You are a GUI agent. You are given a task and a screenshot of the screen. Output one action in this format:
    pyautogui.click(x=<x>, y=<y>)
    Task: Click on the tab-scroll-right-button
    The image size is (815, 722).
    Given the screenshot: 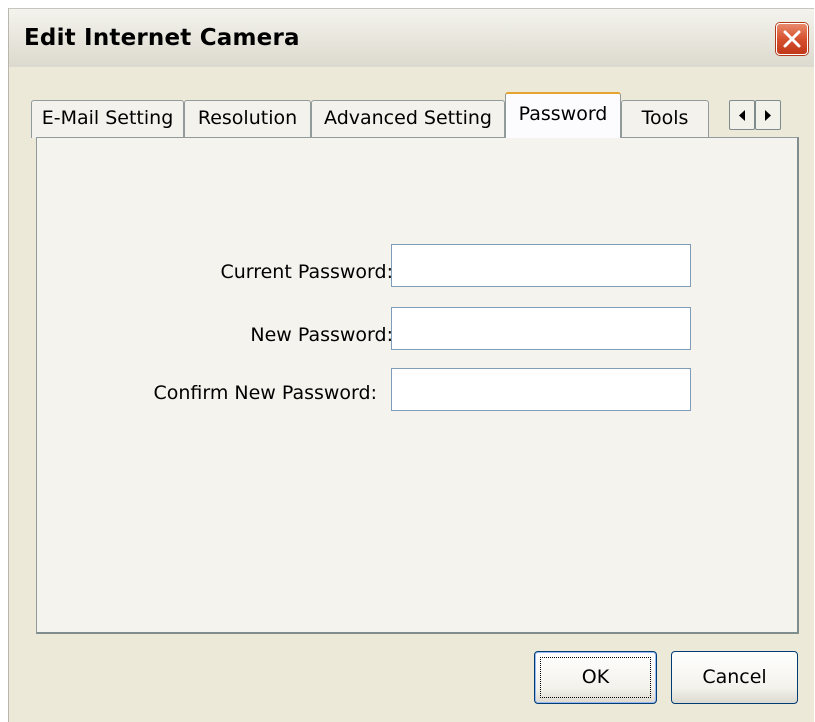 What is the action you would take?
    pyautogui.click(x=768, y=115)
    